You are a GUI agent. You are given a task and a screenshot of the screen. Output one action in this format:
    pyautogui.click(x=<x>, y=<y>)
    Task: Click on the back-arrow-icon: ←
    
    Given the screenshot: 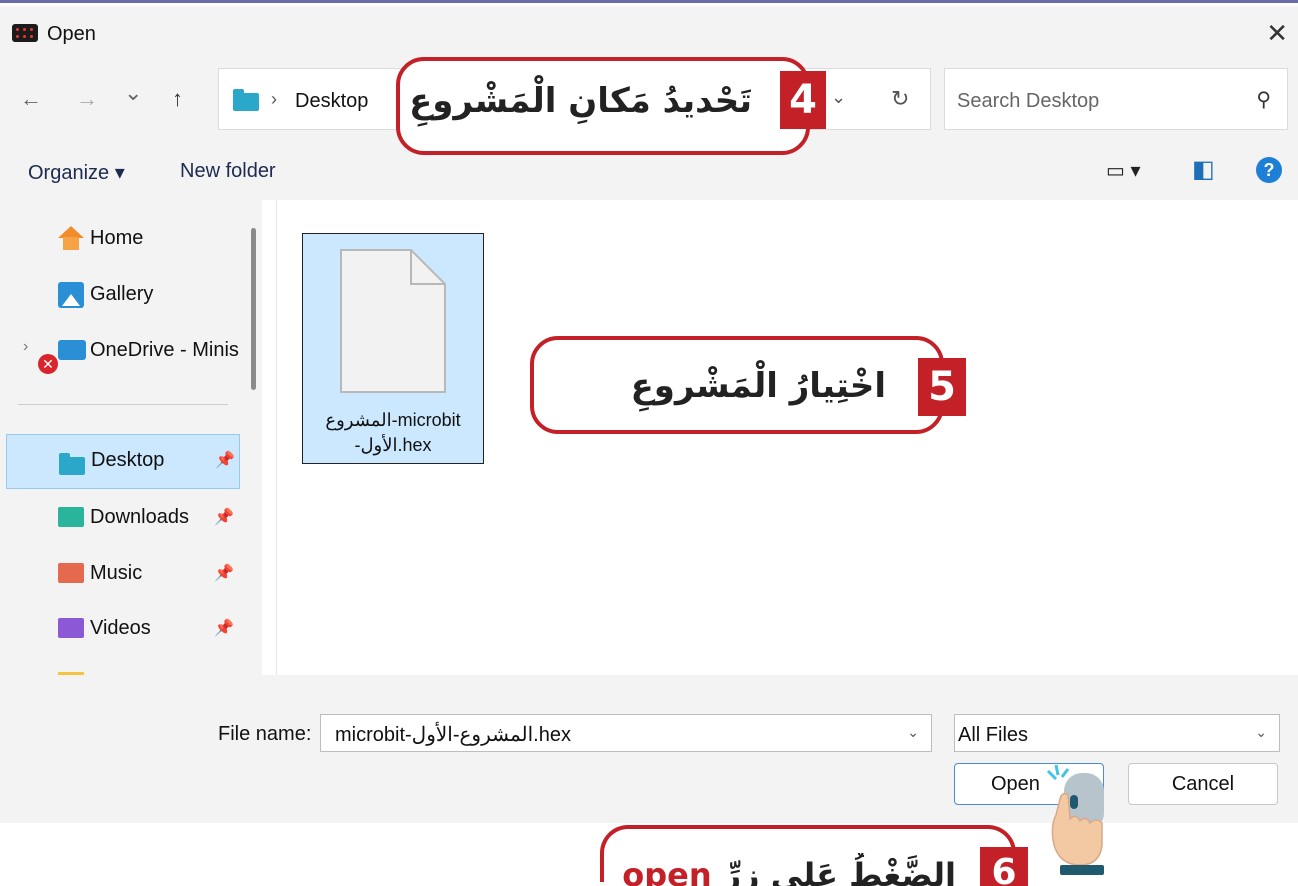 What is the action you would take?
    pyautogui.click(x=31, y=99)
    